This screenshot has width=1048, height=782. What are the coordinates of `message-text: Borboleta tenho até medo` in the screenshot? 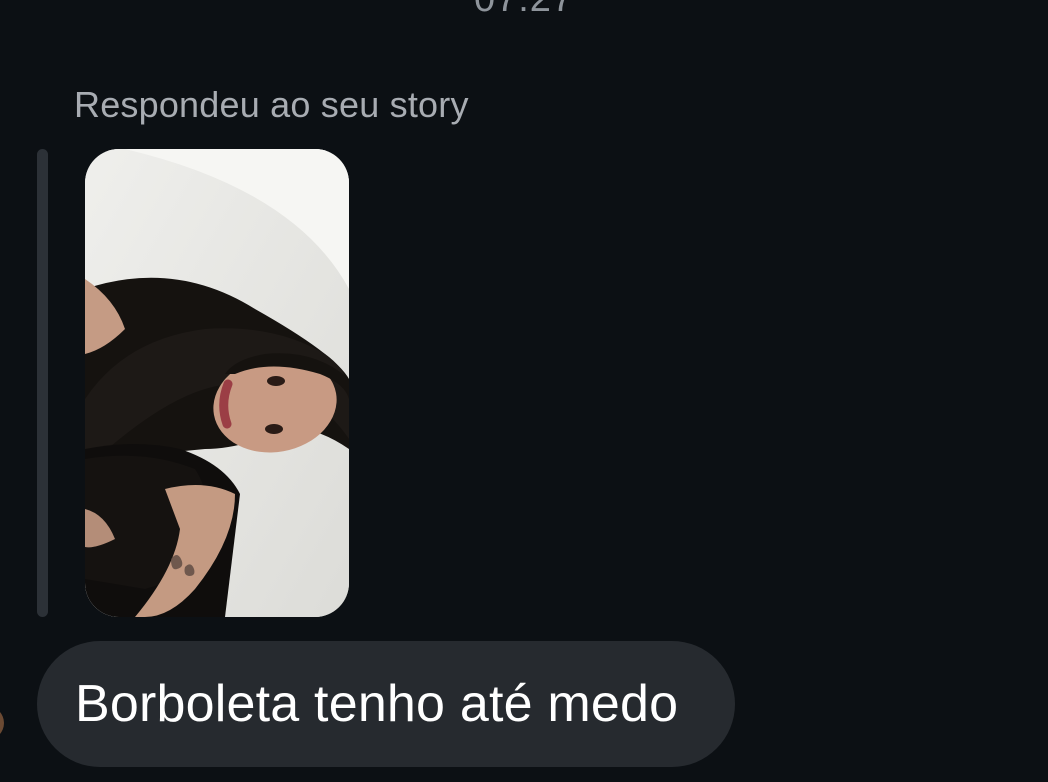 It's located at (377, 704).